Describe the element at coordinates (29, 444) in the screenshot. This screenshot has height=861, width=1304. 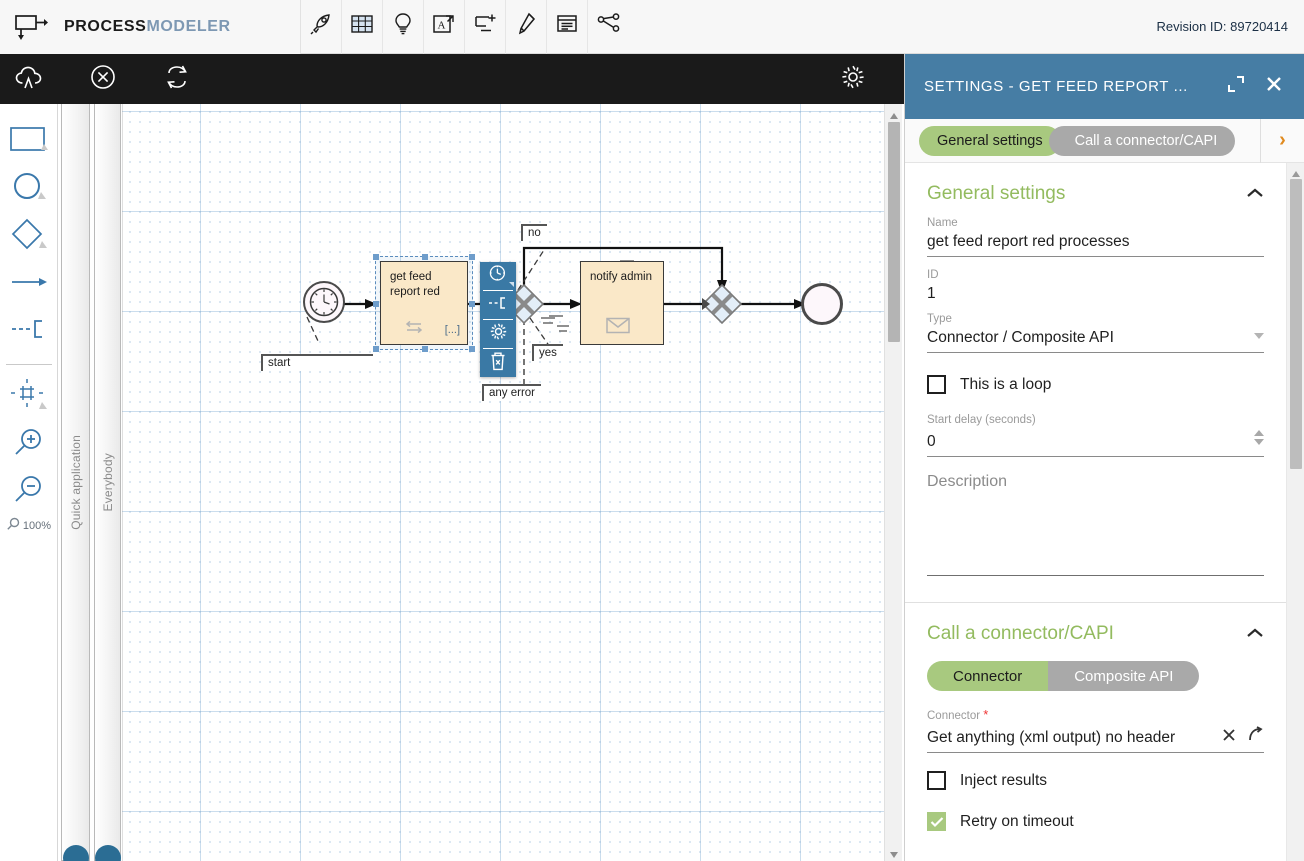
I see `palette-zoom-in` at that location.